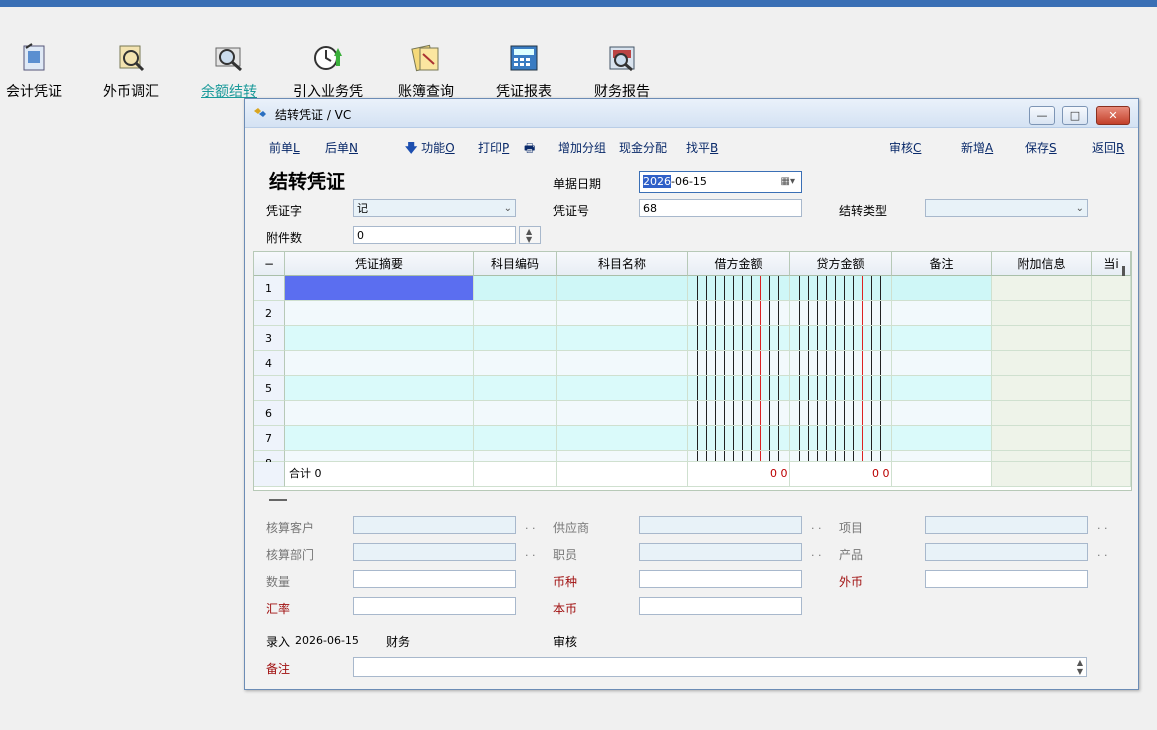  What do you see at coordinates (34, 71) in the screenshot?
I see `launcher-accounting-voucher: 会计凭证` at bounding box center [34, 71].